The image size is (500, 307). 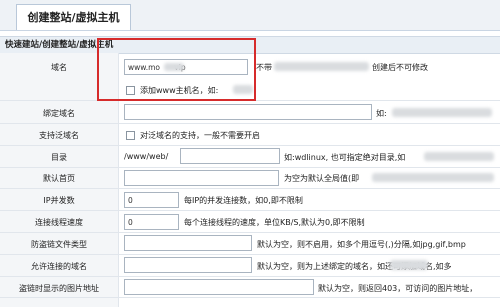 What do you see at coordinates (59, 113) in the screenshot?
I see `bind-domain-label: 绑定域名` at bounding box center [59, 113].